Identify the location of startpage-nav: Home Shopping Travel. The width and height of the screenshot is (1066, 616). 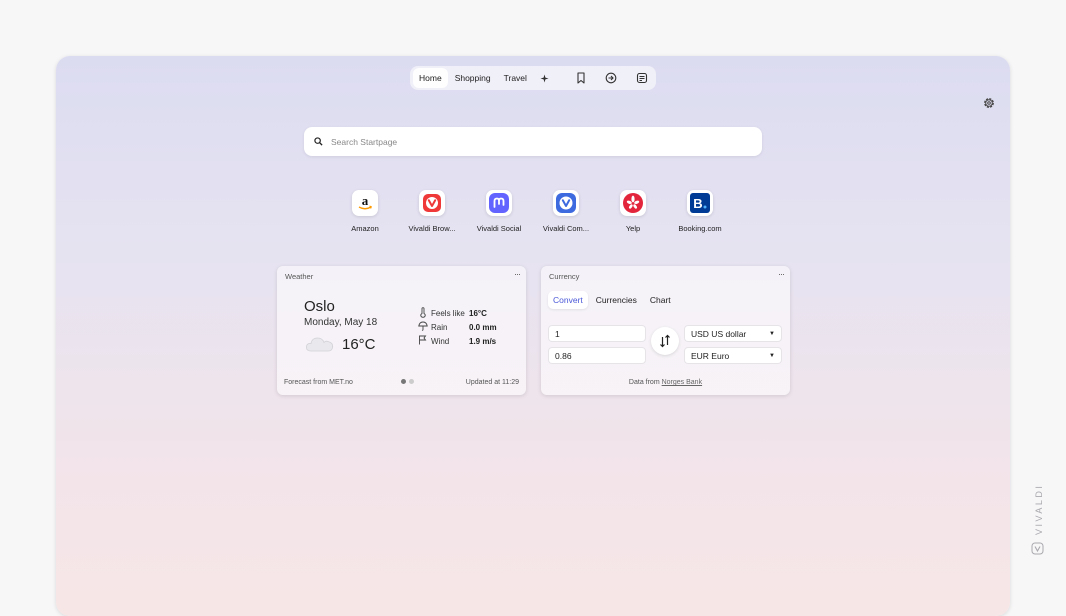
(533, 78).